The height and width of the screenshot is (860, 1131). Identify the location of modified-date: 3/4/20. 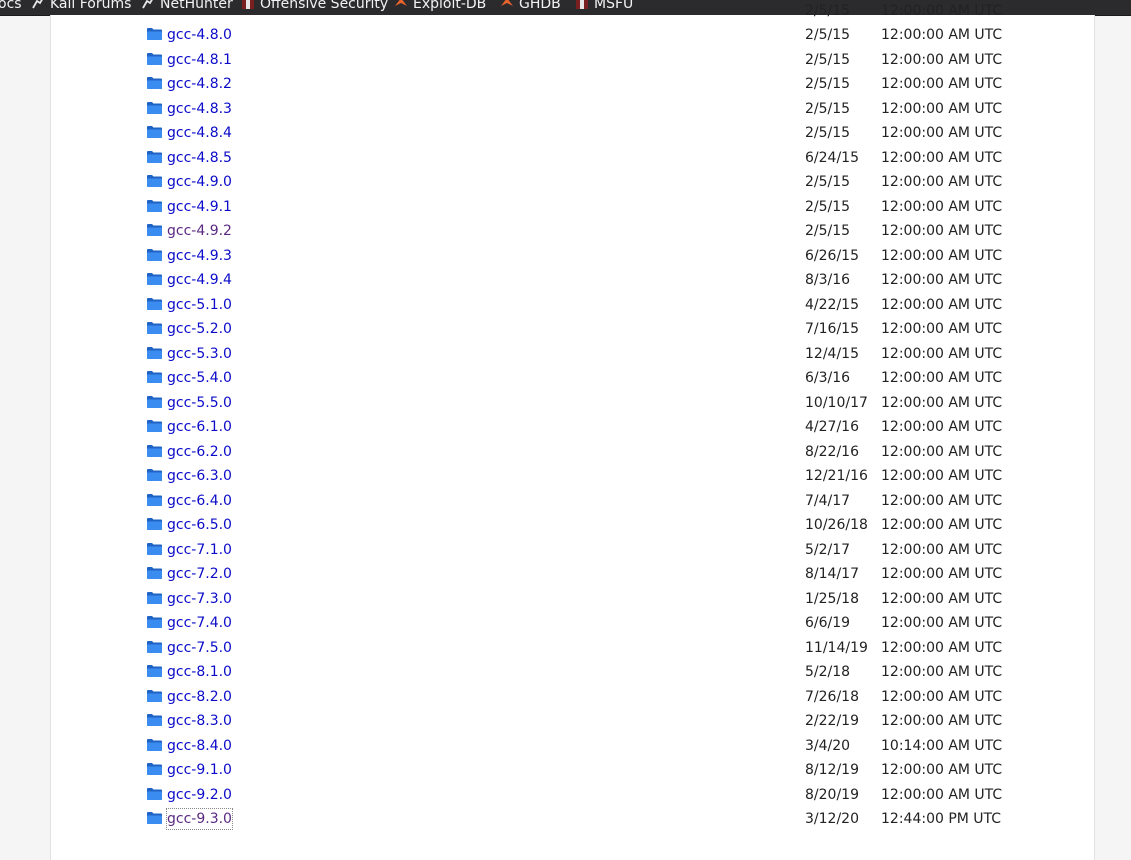
(828, 745).